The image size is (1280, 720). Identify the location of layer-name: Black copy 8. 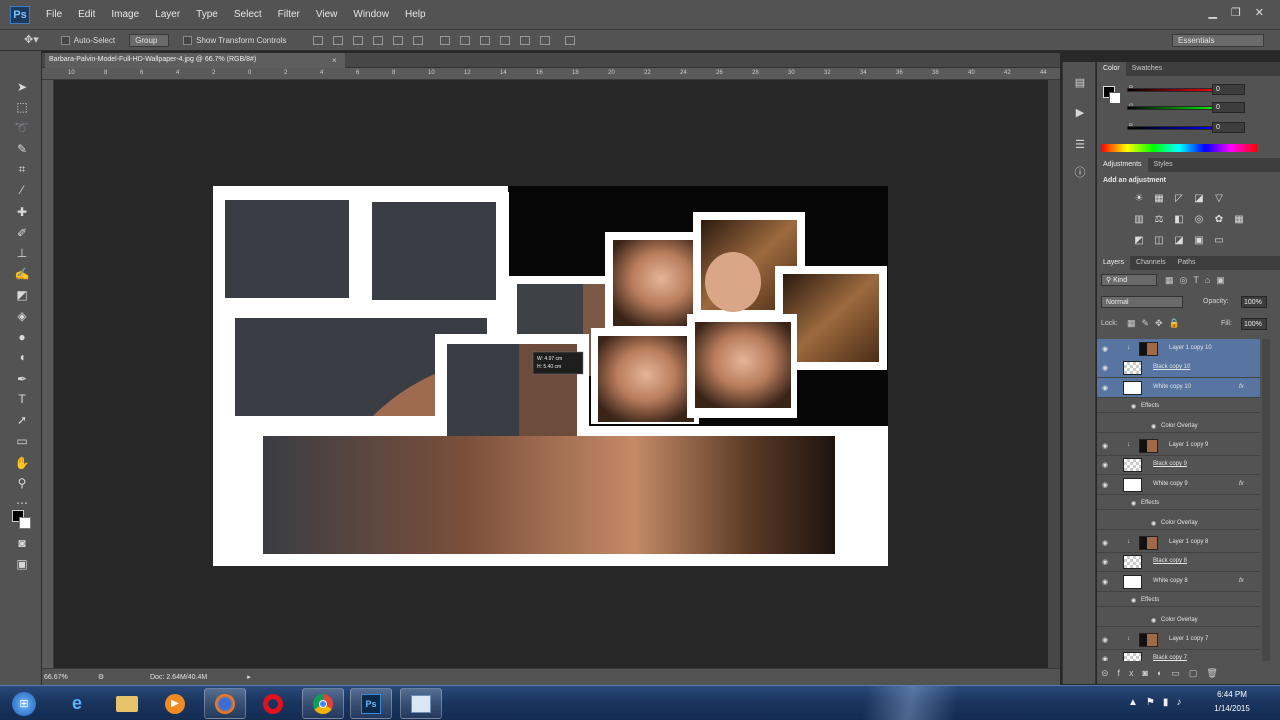
(1170, 561).